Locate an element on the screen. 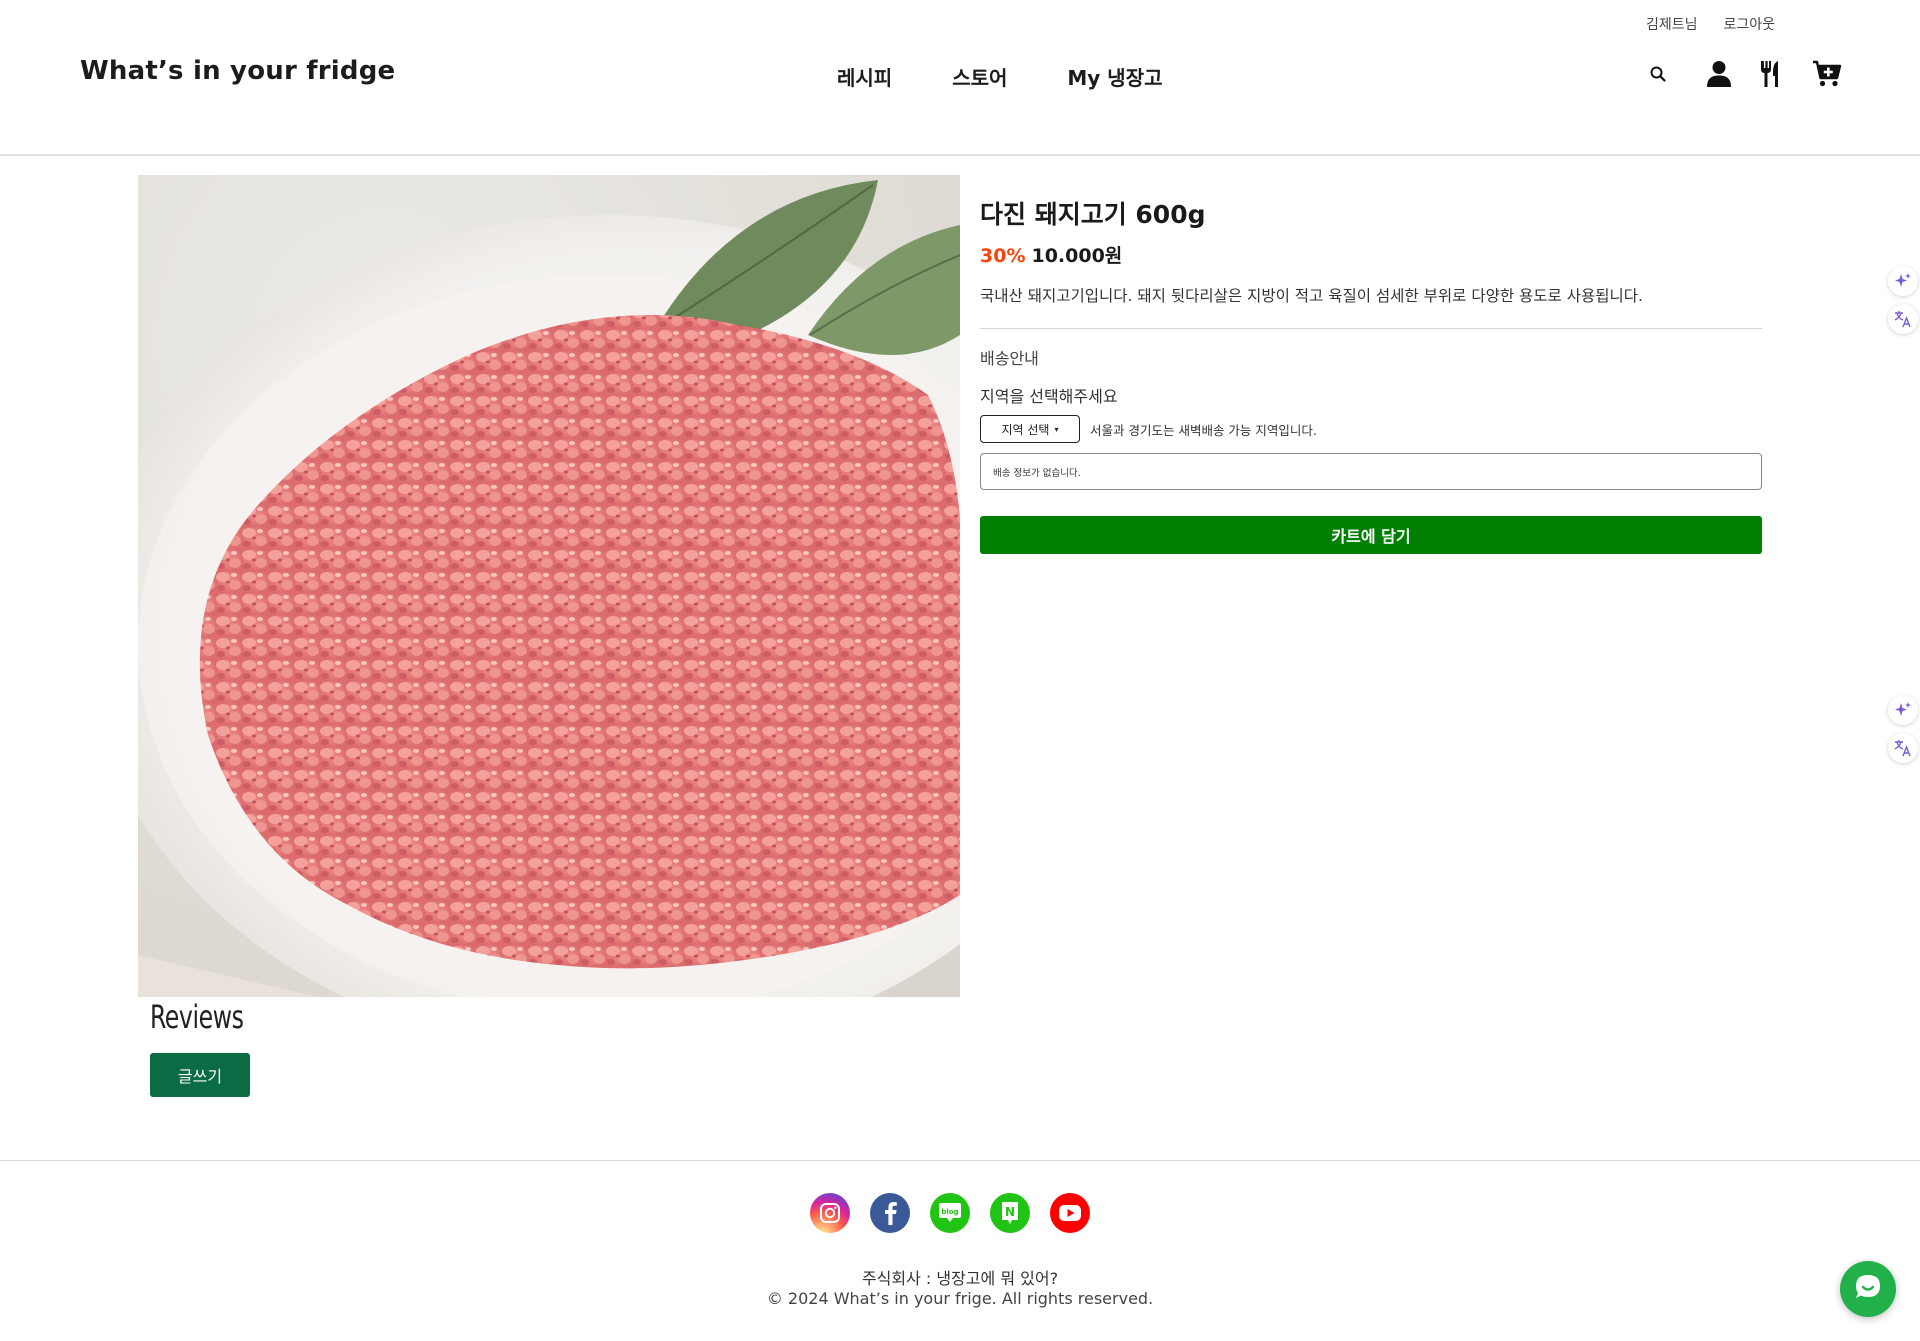  region-select-label: 지역 선택 is located at coordinates (1025, 429).